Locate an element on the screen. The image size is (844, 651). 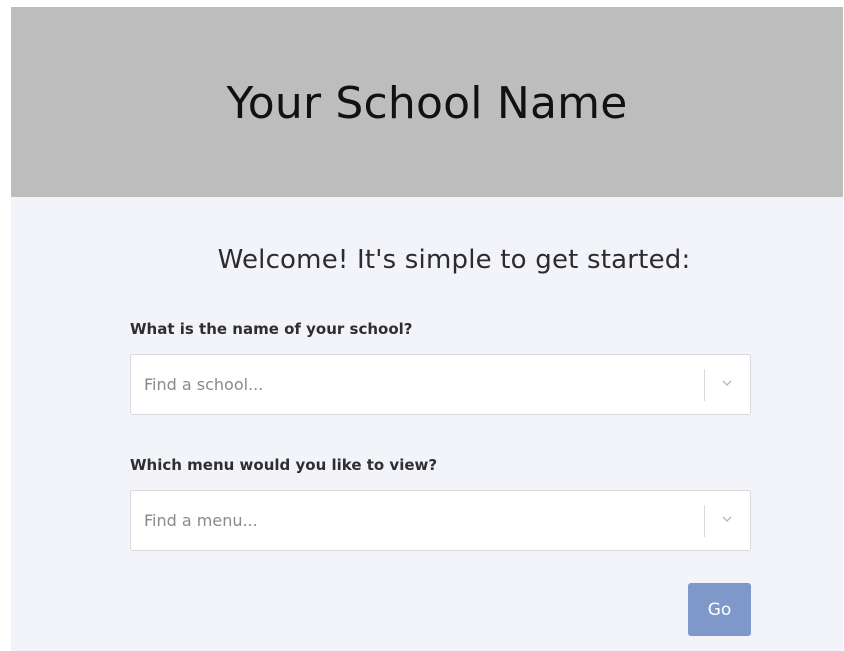
go-button: Go is located at coordinates (719, 609).